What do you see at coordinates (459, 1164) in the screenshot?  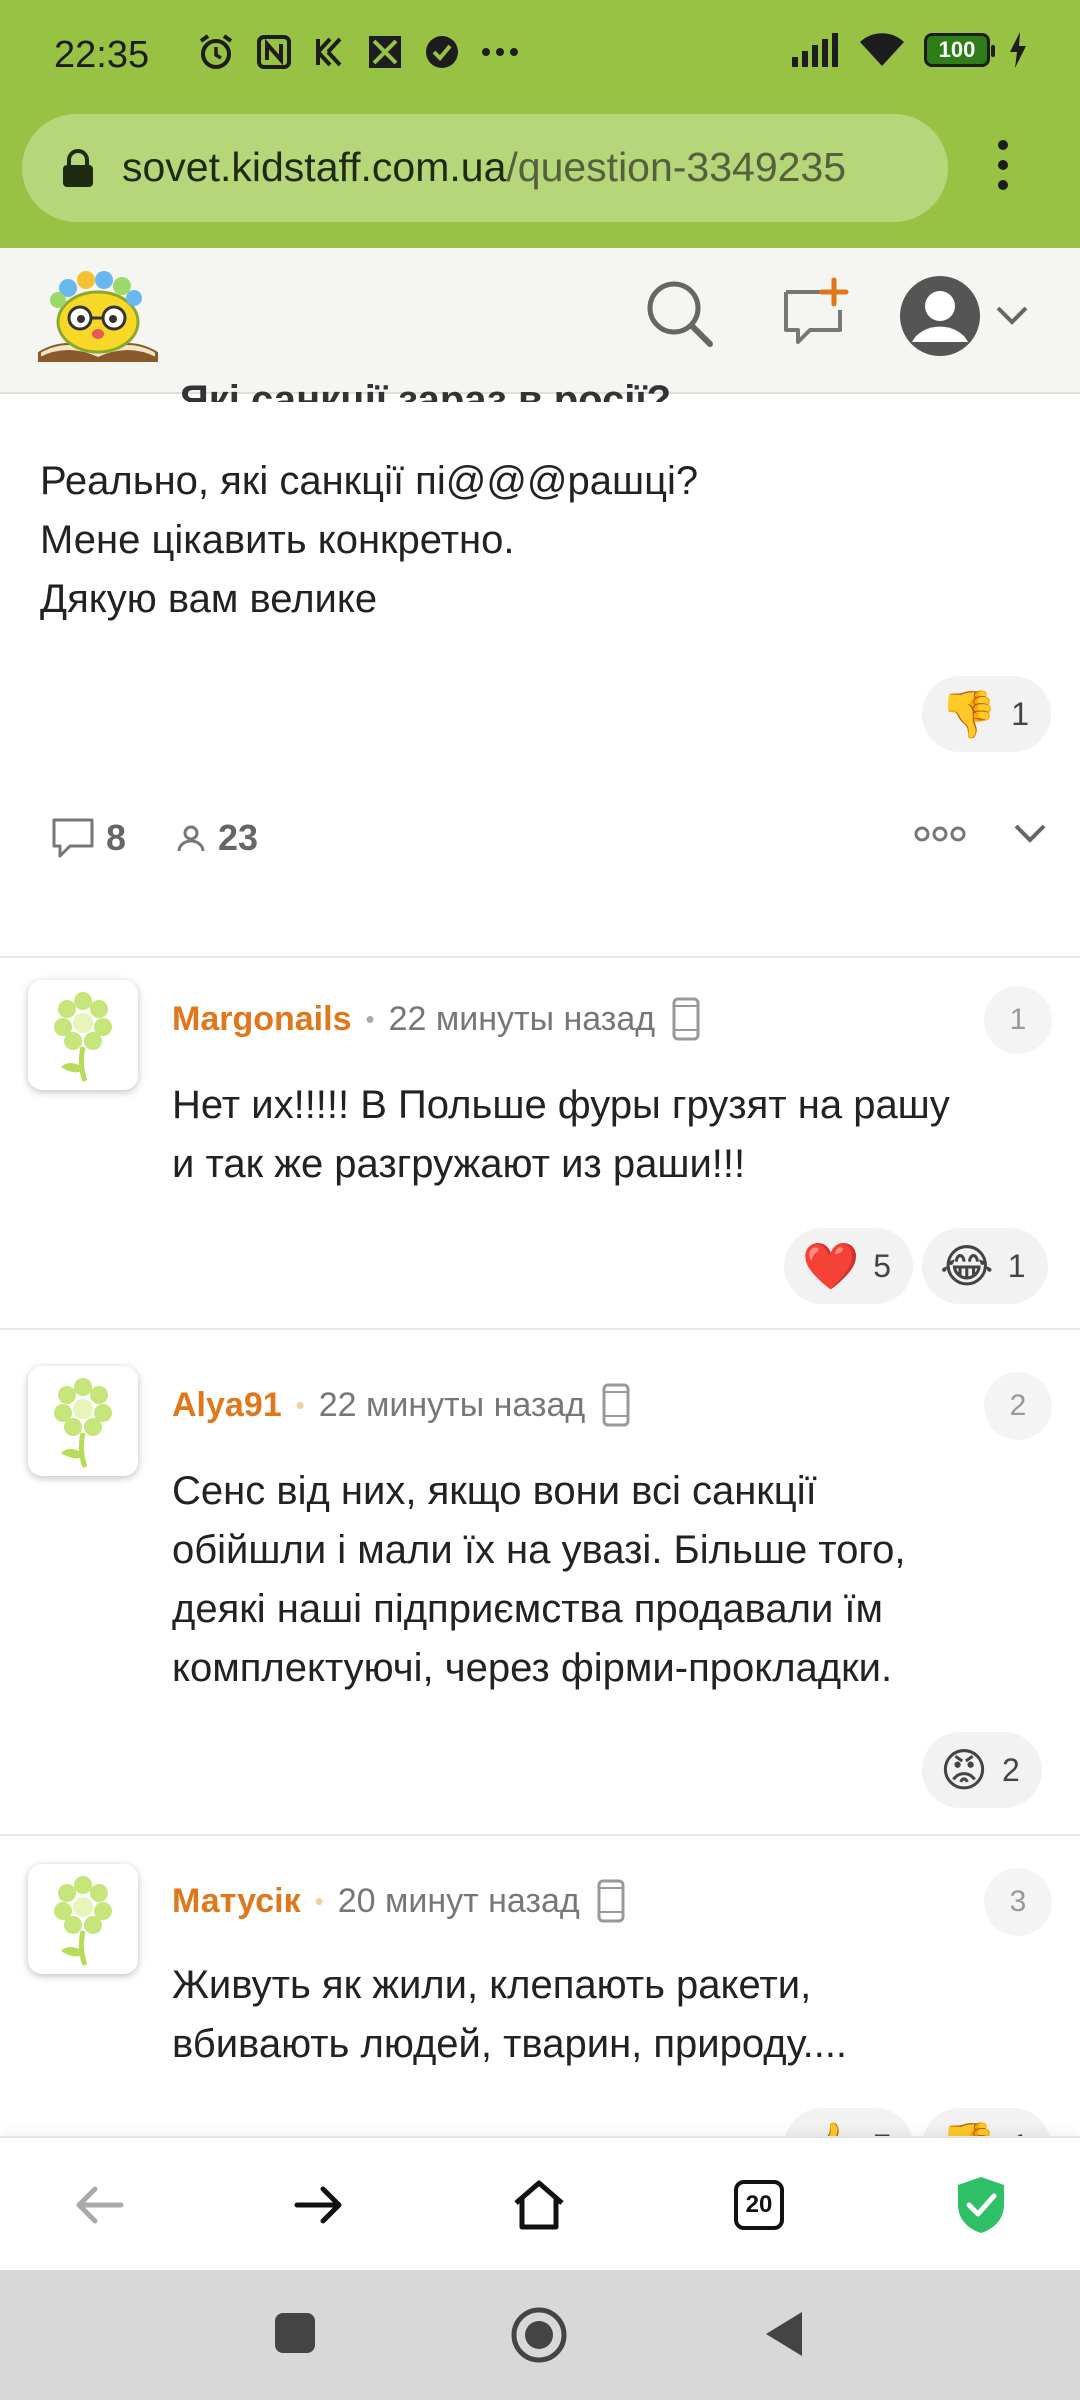 I see `comment-line: и так же разгружают из раши!!!` at bounding box center [459, 1164].